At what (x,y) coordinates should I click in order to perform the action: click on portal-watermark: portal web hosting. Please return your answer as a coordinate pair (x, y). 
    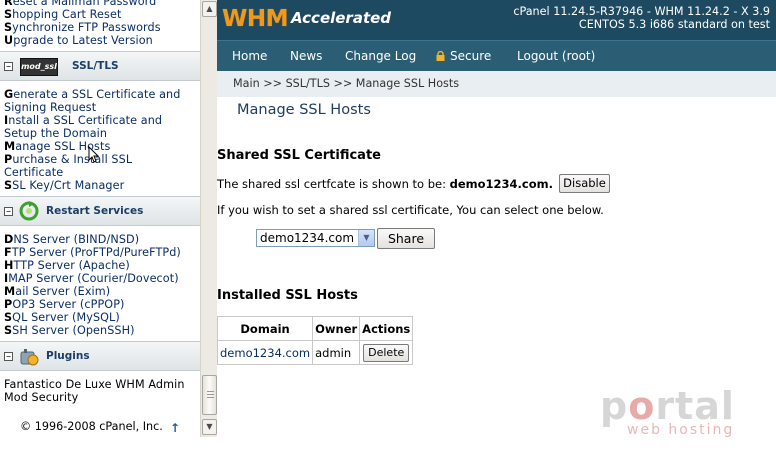
    Looking at the image, I should click on (675, 413).